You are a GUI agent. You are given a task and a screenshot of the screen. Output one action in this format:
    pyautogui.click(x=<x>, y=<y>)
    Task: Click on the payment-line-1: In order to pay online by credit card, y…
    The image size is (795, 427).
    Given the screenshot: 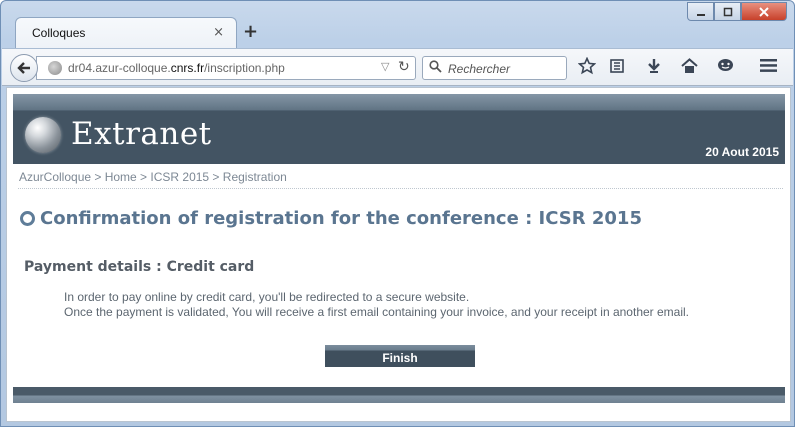 What is the action you would take?
    pyautogui.click(x=267, y=297)
    